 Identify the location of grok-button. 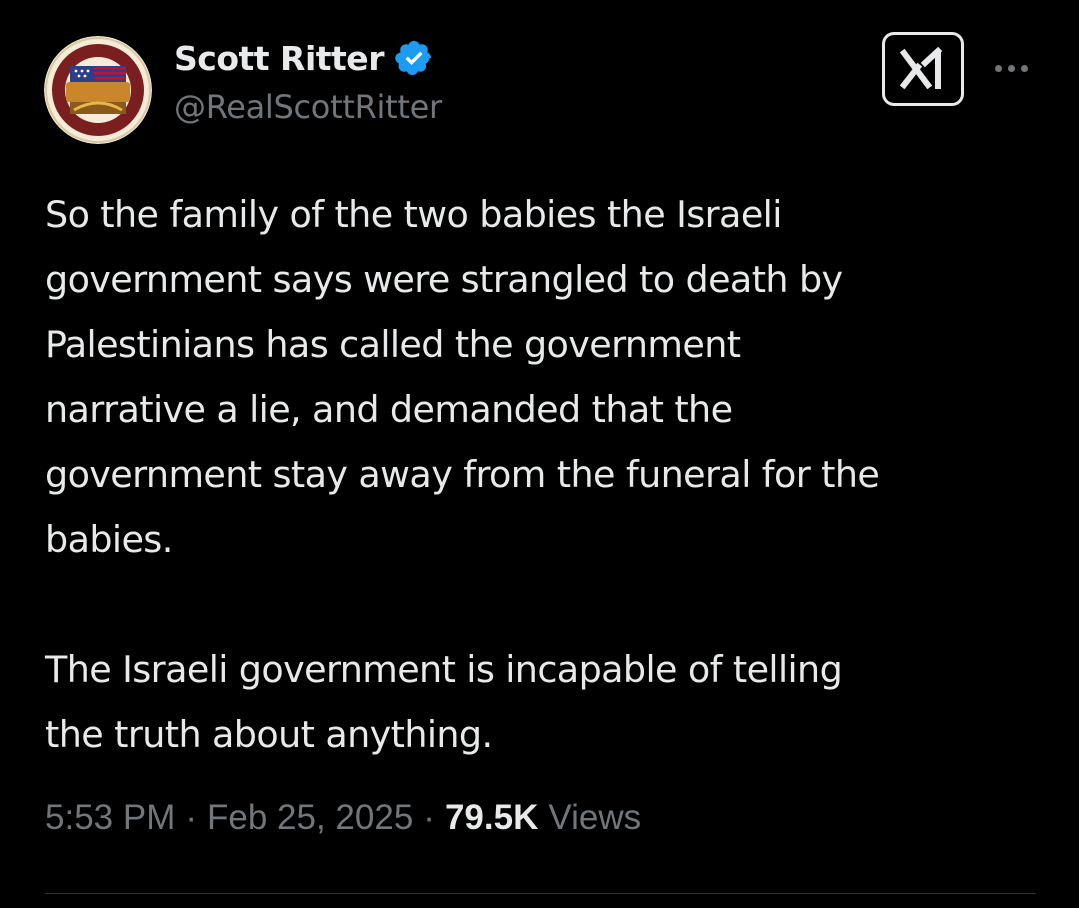
(923, 69).